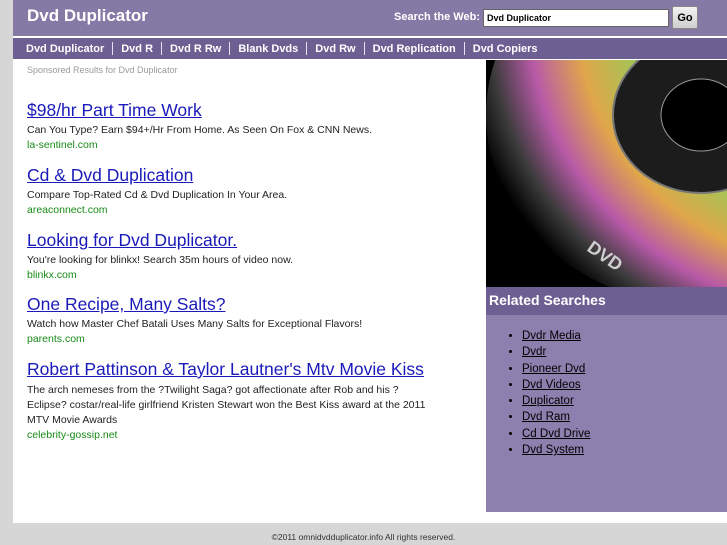  Describe the element at coordinates (87, 15) in the screenshot. I see `site-title: Dvd Duplicator` at that location.